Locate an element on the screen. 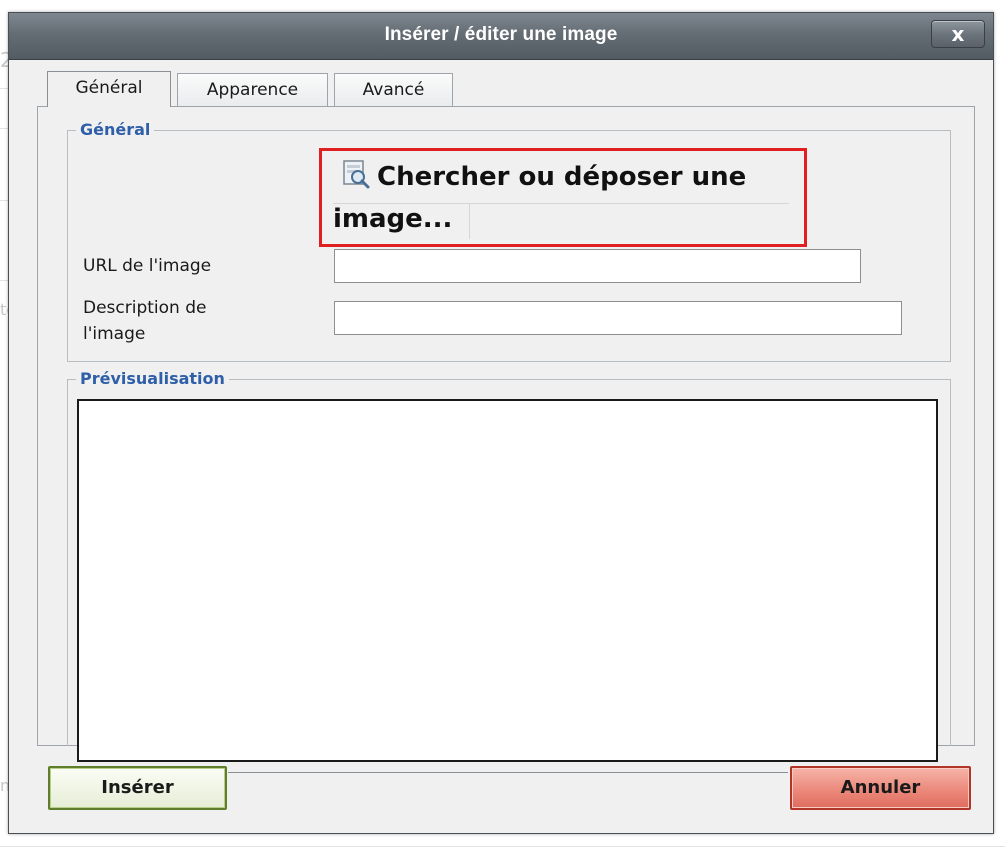 The image size is (1005, 850). background-rule is located at coordinates (502, 846).